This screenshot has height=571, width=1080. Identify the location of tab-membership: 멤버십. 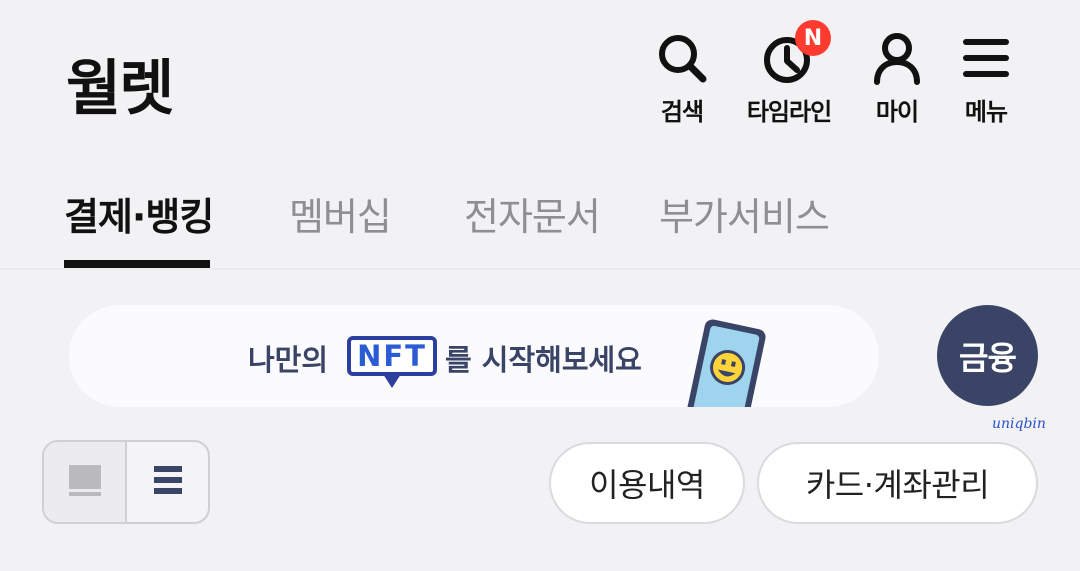
(340, 213).